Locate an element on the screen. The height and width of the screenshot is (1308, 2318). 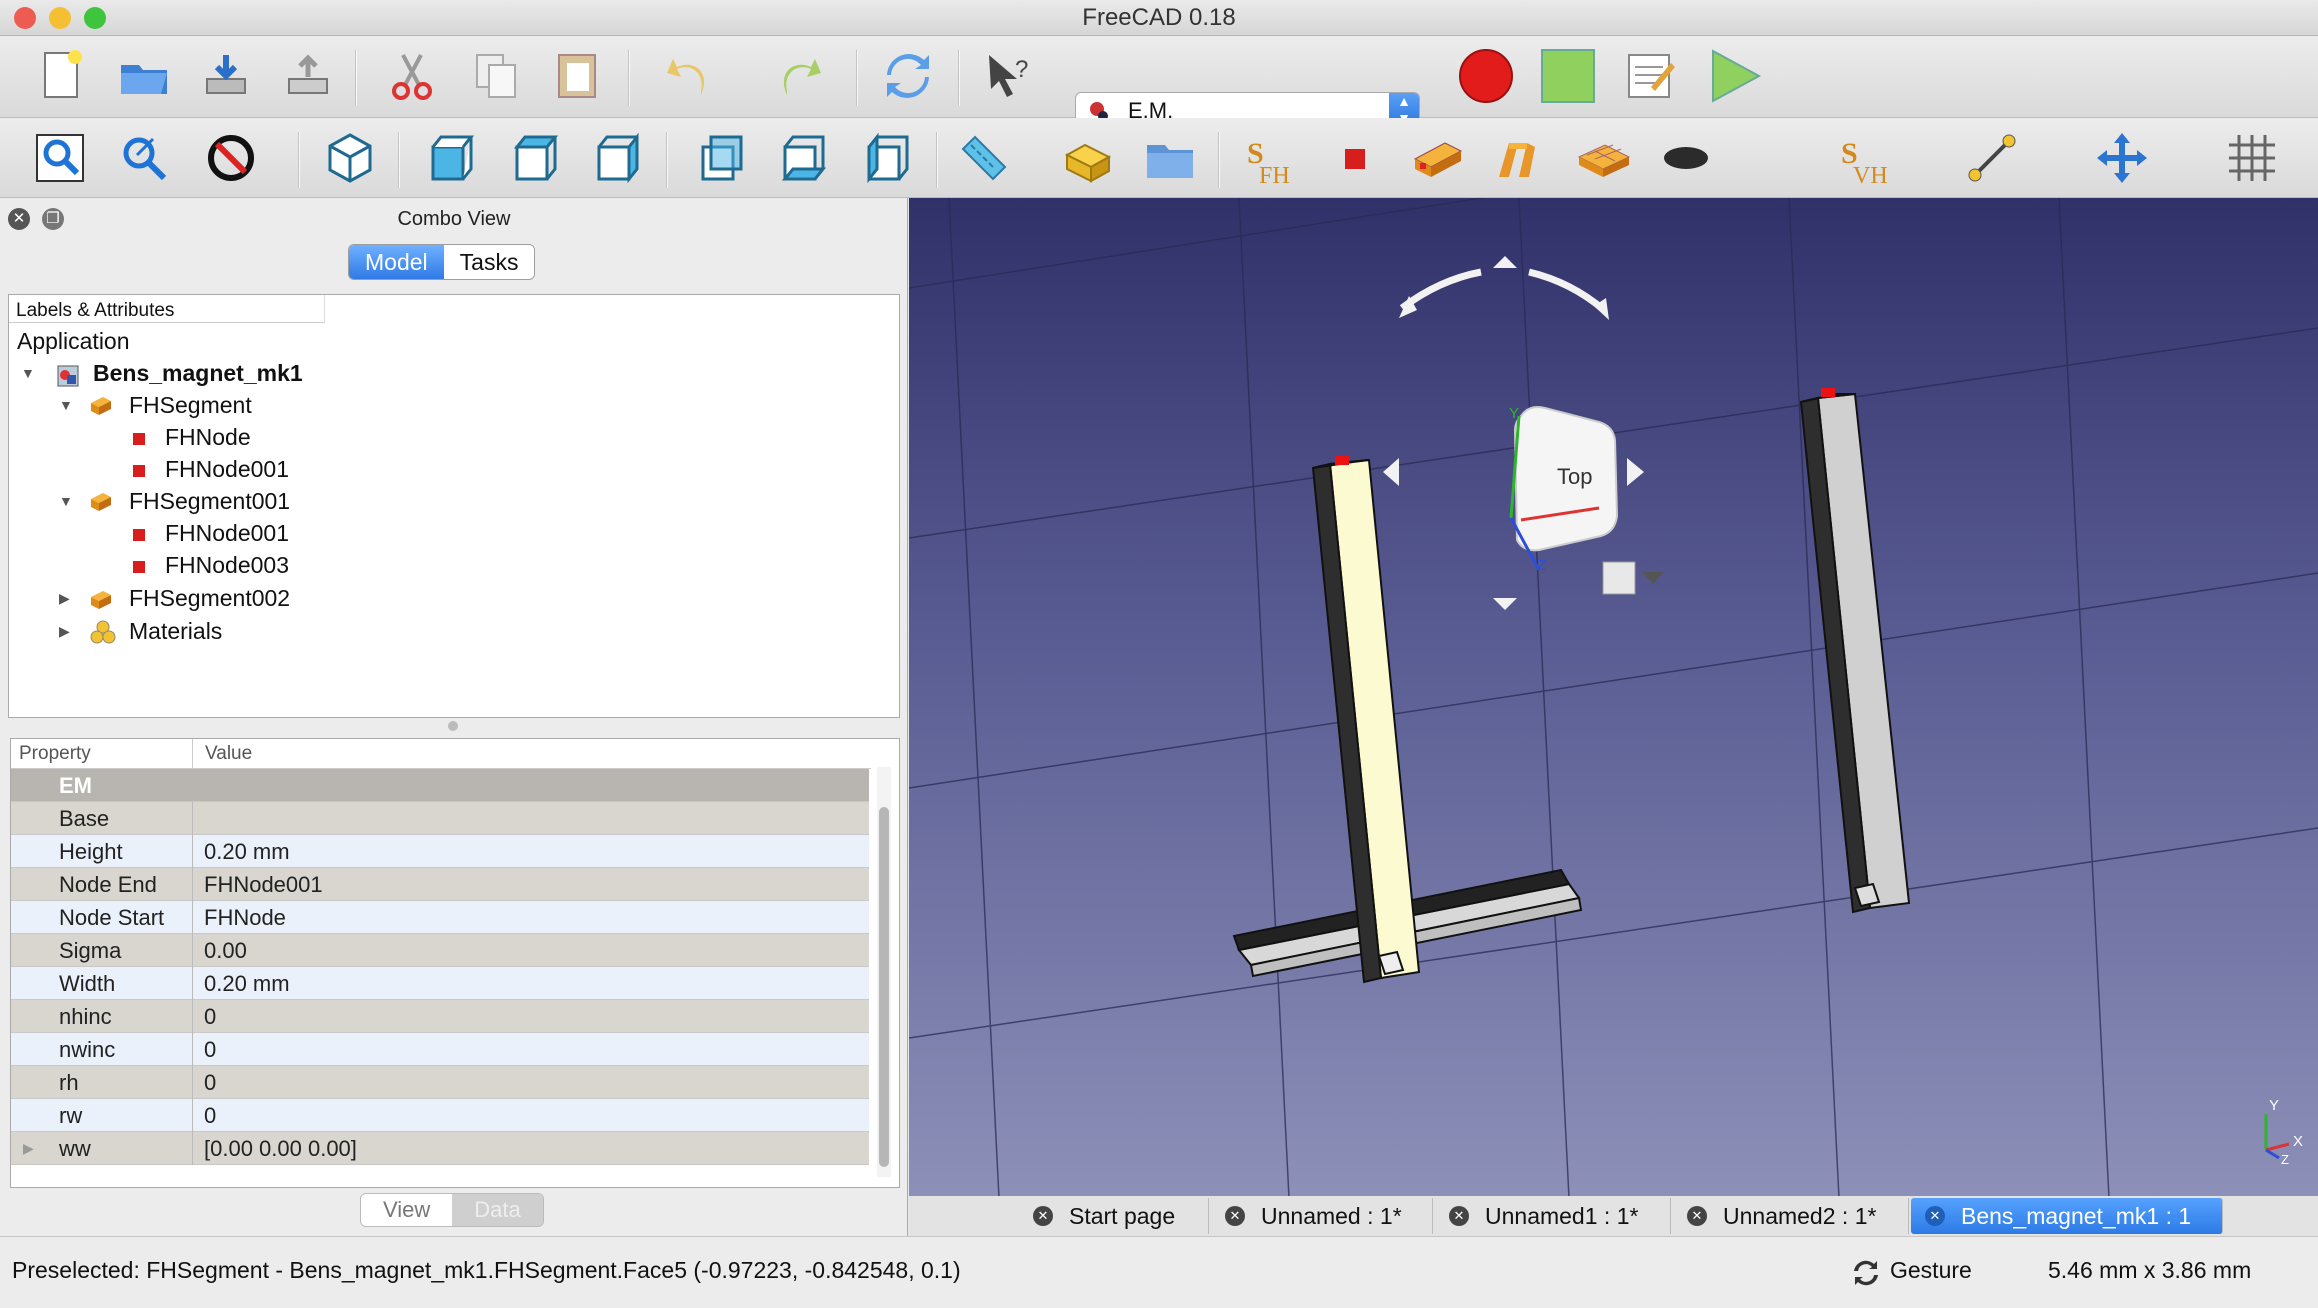
tree-item-node: FHNode001 is located at coordinates (227, 533).